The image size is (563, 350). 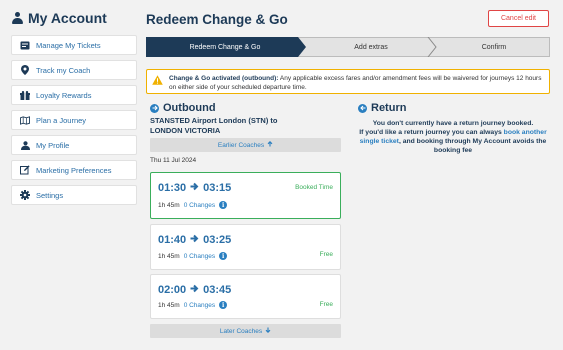 I want to click on later-coaches-label: Later Coaches, so click(x=241, y=331).